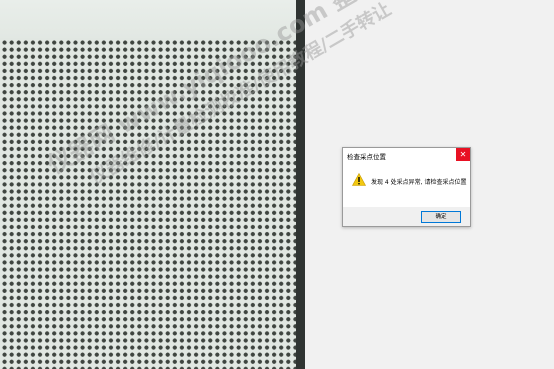  I want to click on dialog-message: 发现 4 处采点异常, 请检查采点位置, so click(419, 182).